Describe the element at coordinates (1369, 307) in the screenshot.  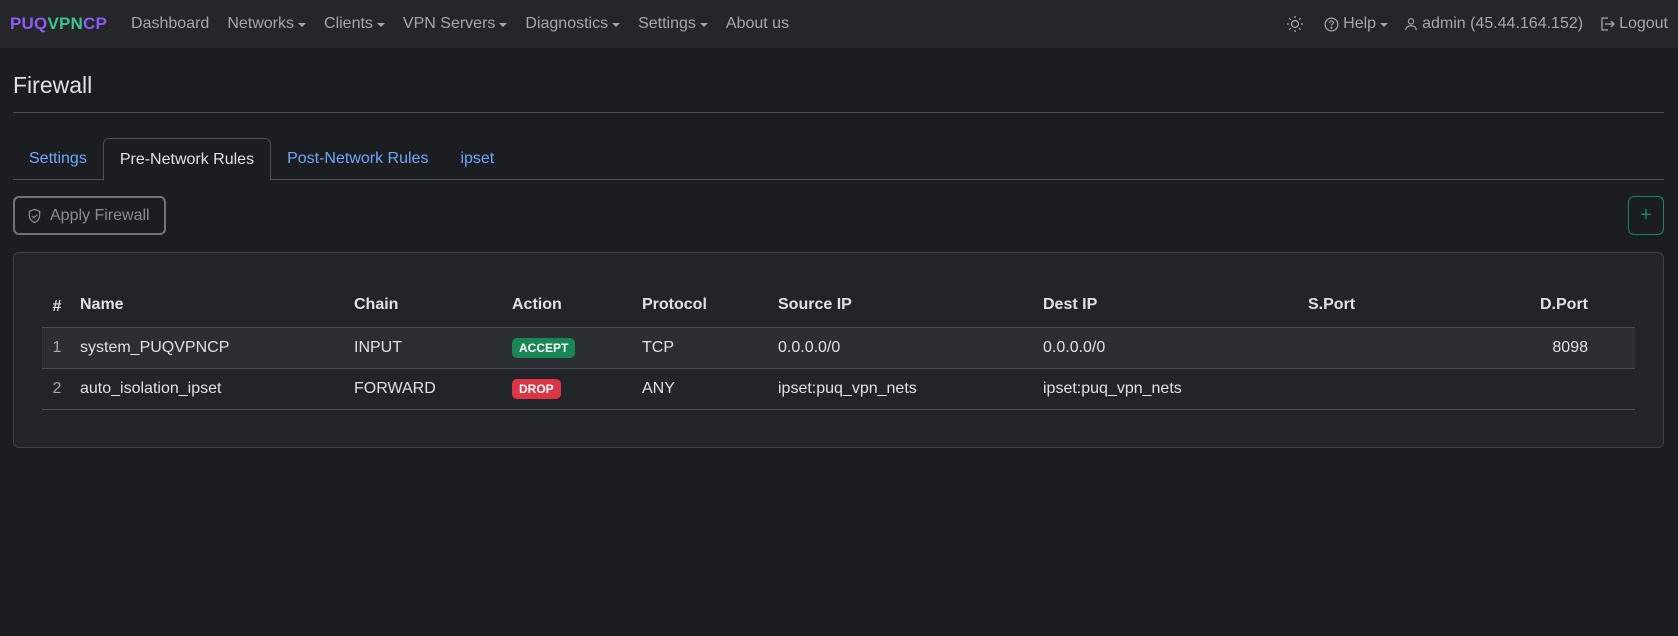
I see `col-header-sport: S.Port` at that location.